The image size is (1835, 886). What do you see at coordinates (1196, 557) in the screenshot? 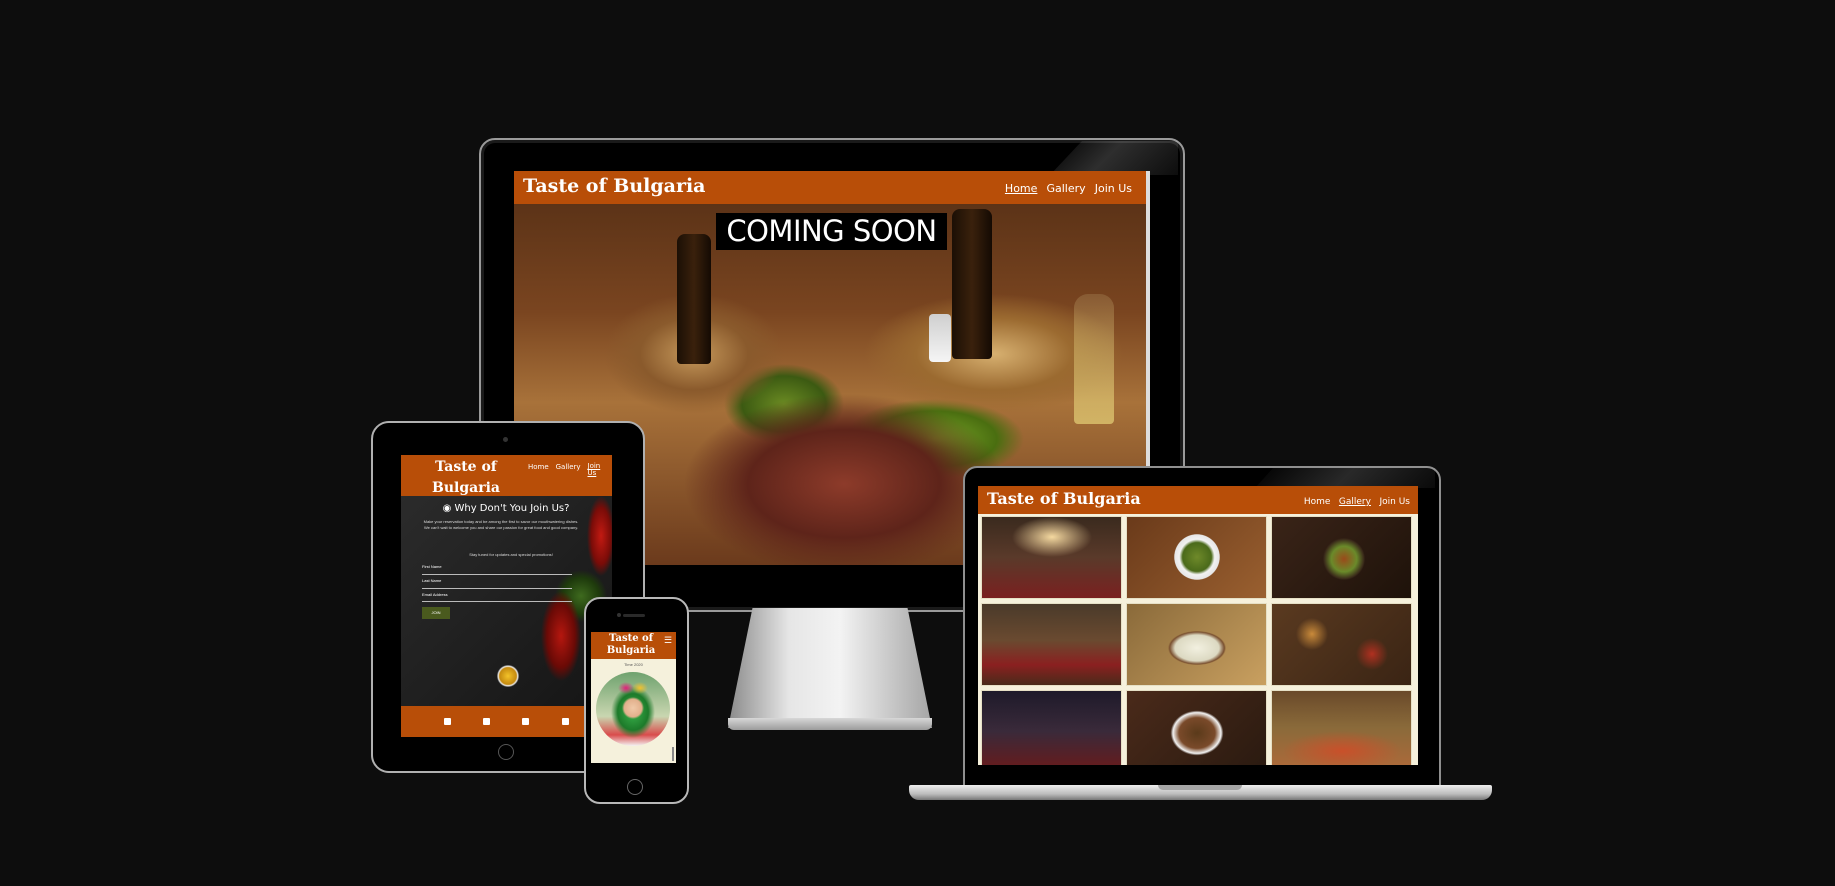
I see `salad-plate-photo` at bounding box center [1196, 557].